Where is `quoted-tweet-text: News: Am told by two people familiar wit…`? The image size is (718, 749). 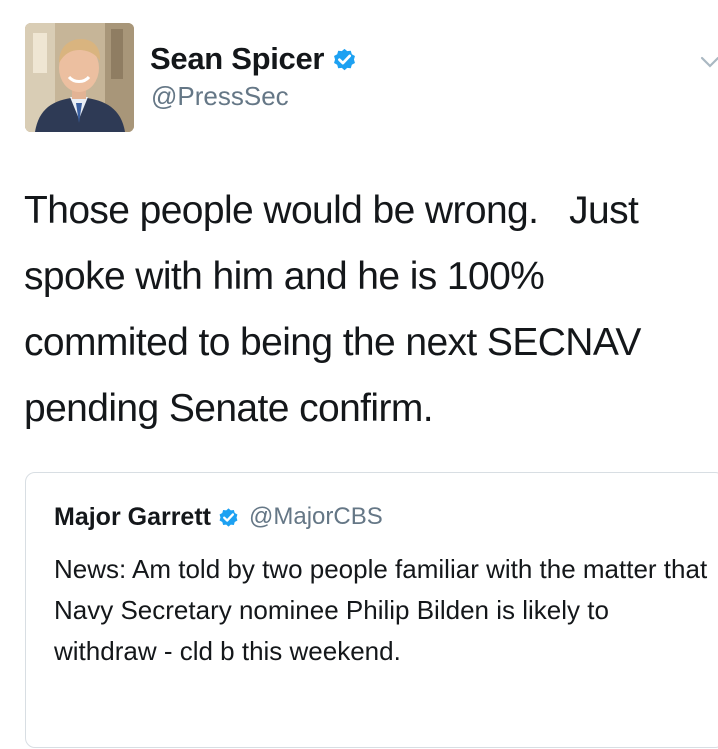 quoted-tweet-text: News: Am told by two people familiar wit… is located at coordinates (381, 610).